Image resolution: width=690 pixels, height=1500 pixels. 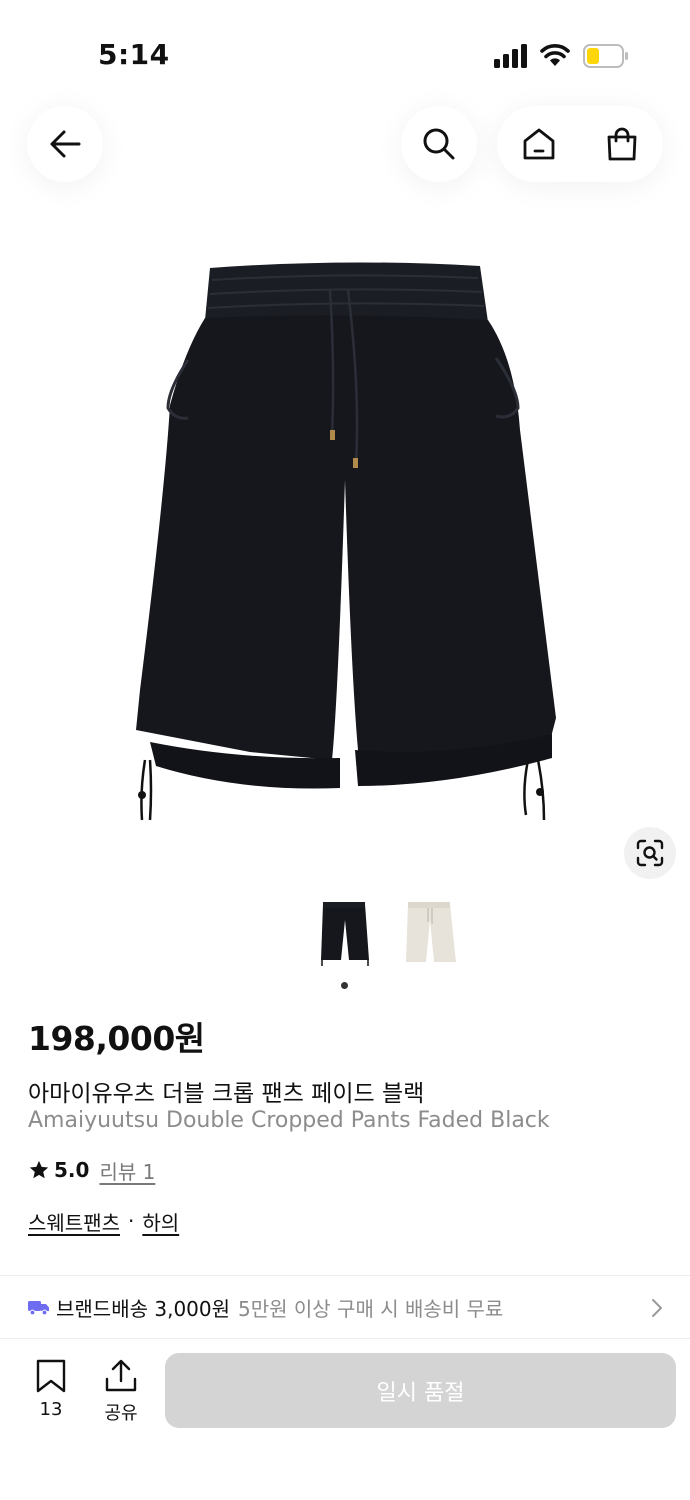 What do you see at coordinates (134, 54) in the screenshot?
I see `status-time: 5:14` at bounding box center [134, 54].